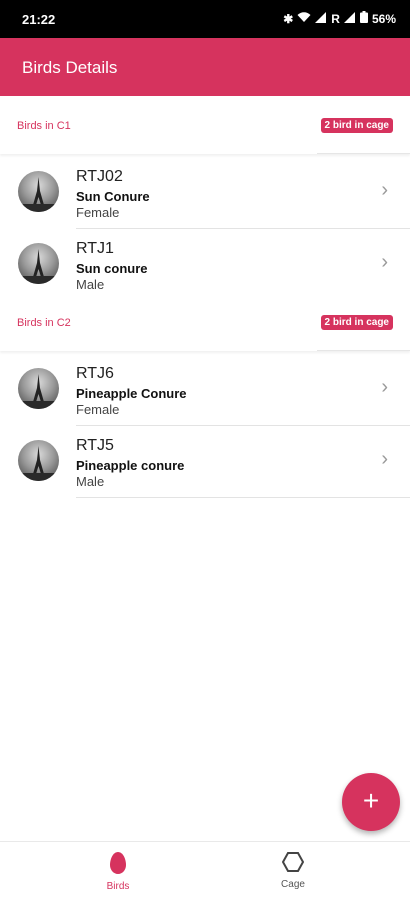 The height and width of the screenshot is (901, 410). What do you see at coordinates (99, 176) in the screenshot?
I see `bird-id: RTJ02` at bounding box center [99, 176].